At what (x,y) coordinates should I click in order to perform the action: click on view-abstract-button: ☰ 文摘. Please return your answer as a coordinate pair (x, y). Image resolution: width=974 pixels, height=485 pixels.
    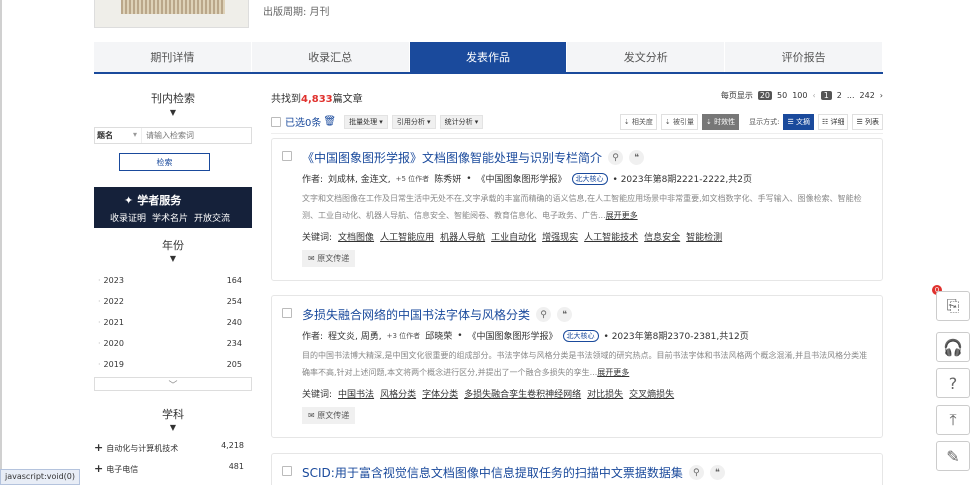
    Looking at the image, I should click on (798, 121).